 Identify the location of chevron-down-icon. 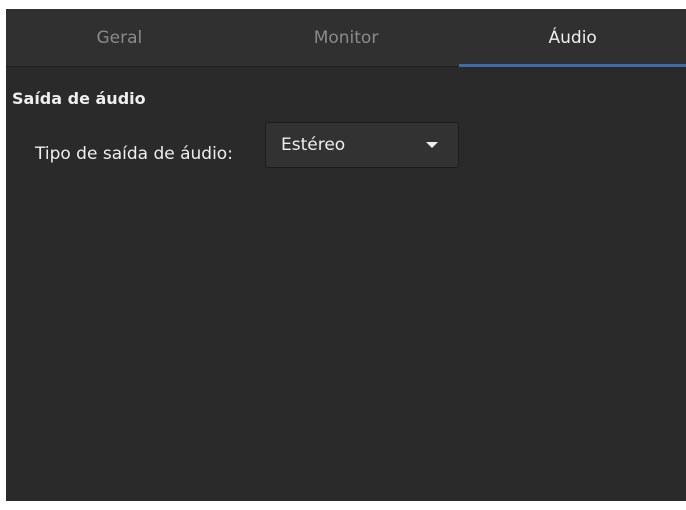
(432, 145).